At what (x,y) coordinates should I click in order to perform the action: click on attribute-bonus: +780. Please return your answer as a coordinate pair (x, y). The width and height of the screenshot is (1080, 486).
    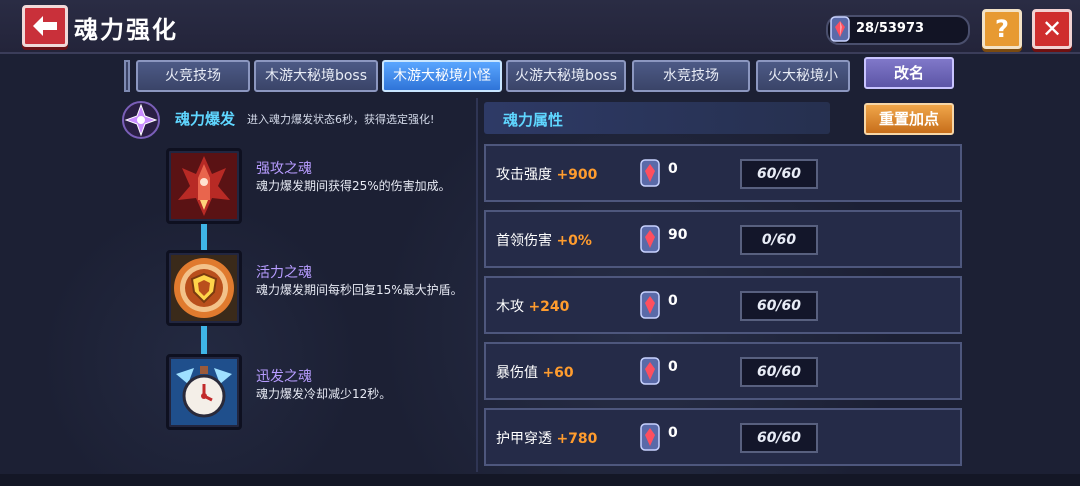
    Looking at the image, I should click on (577, 439).